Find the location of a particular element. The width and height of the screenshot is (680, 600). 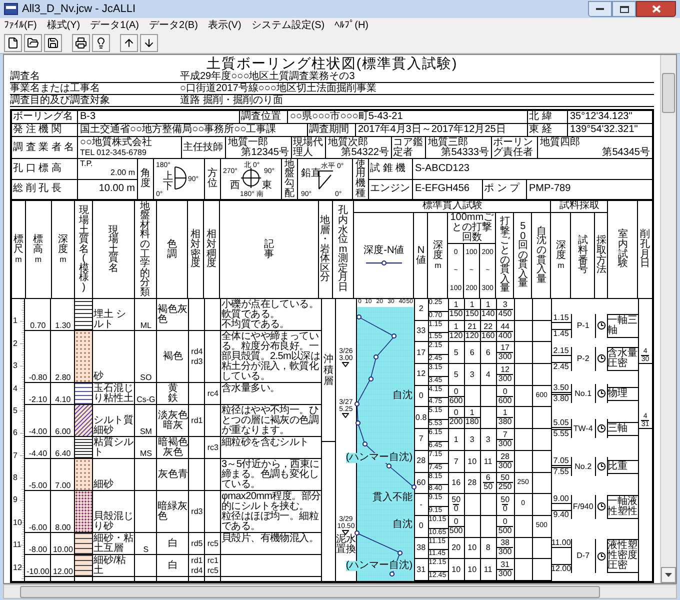

sample-number: P-1 is located at coordinates (583, 326).